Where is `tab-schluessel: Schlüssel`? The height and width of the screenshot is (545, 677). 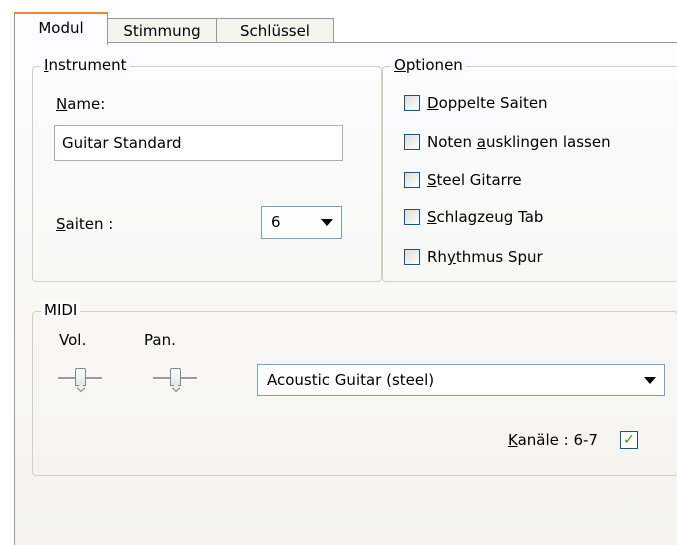 tab-schluessel: Schlüssel is located at coordinates (275, 30).